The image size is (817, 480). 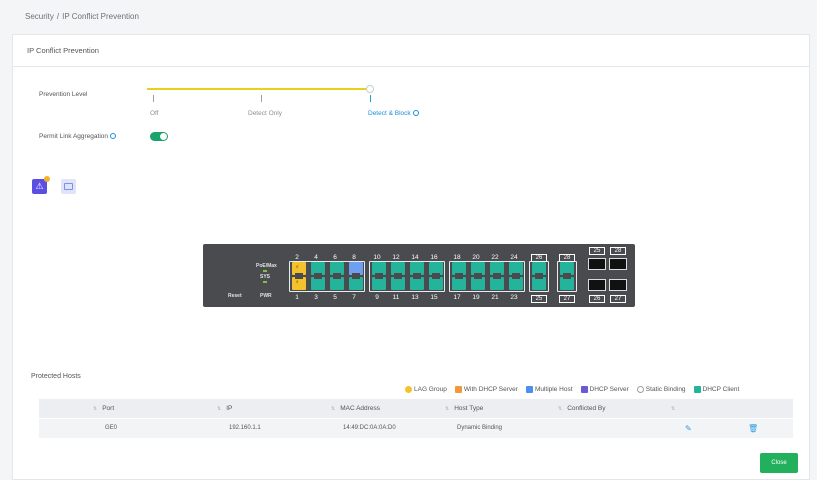 I want to click on legend-item: With DHCP Server, so click(x=486, y=389).